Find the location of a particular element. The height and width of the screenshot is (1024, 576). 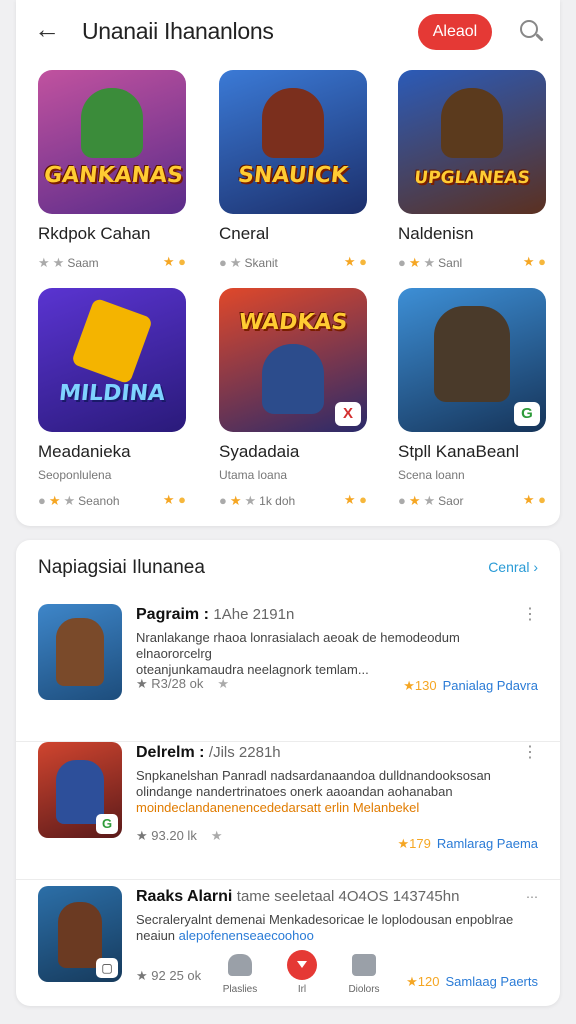

top-bar: ← Unanaii Ihananlons Aleaol is located at coordinates (288, 32).